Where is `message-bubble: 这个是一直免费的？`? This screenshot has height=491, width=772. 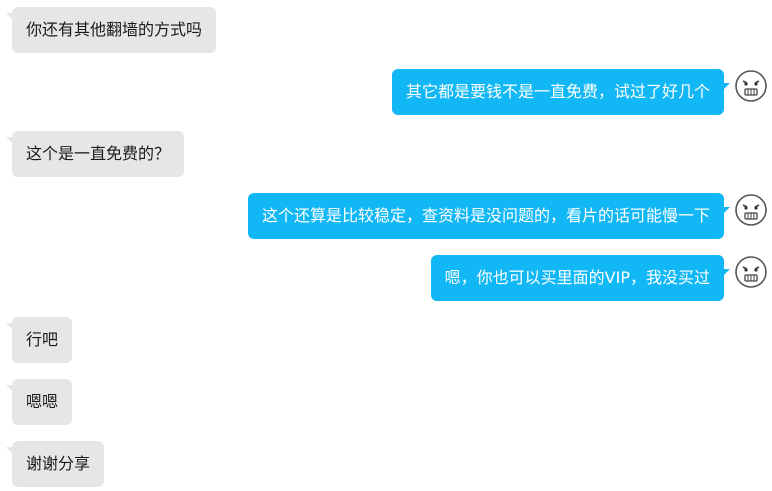 message-bubble: 这个是一直免费的？ is located at coordinates (95, 154).